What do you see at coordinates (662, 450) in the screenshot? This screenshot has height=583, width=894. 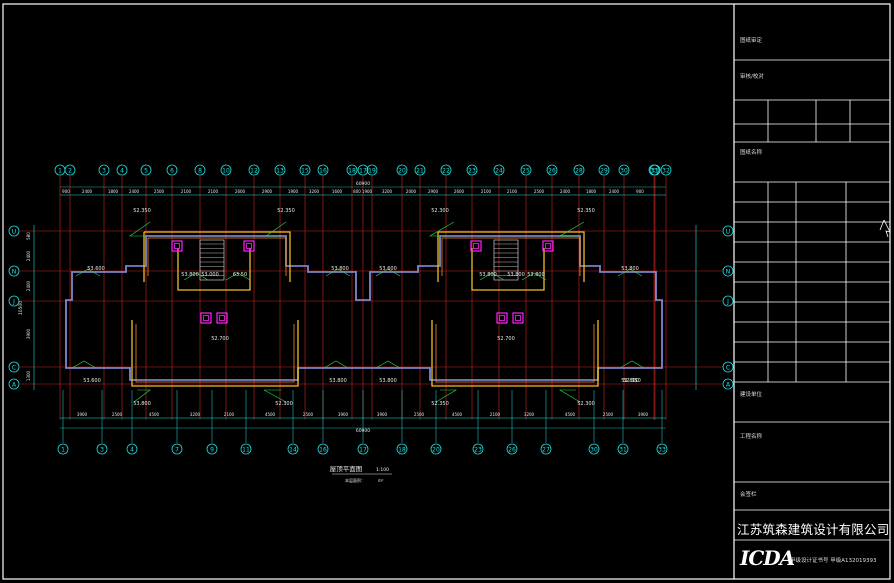 I see `axis-label-bottom: 33` at bounding box center [662, 450].